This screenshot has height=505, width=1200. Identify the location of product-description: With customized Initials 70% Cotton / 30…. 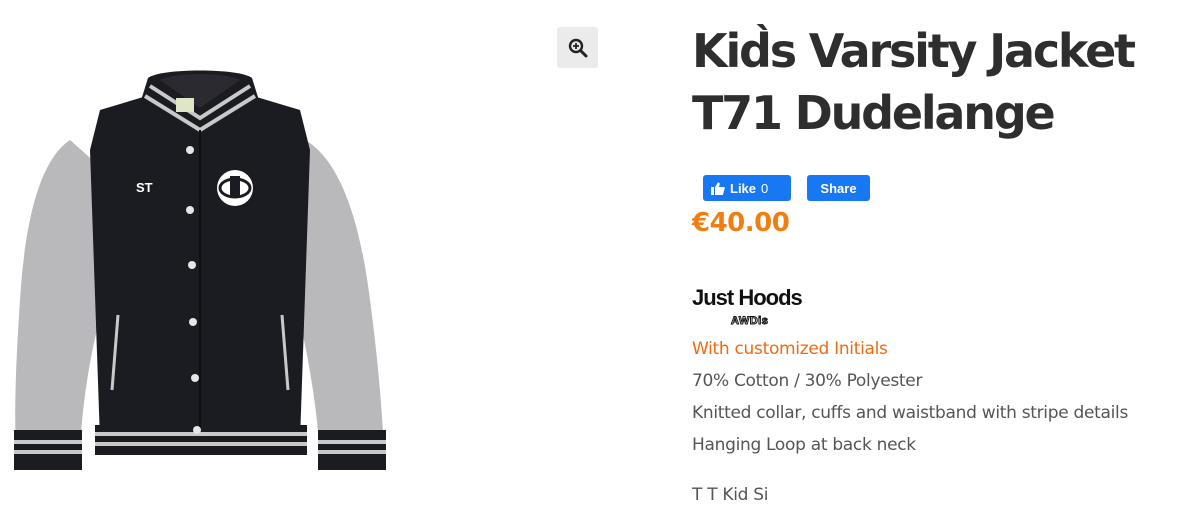
(910, 400).